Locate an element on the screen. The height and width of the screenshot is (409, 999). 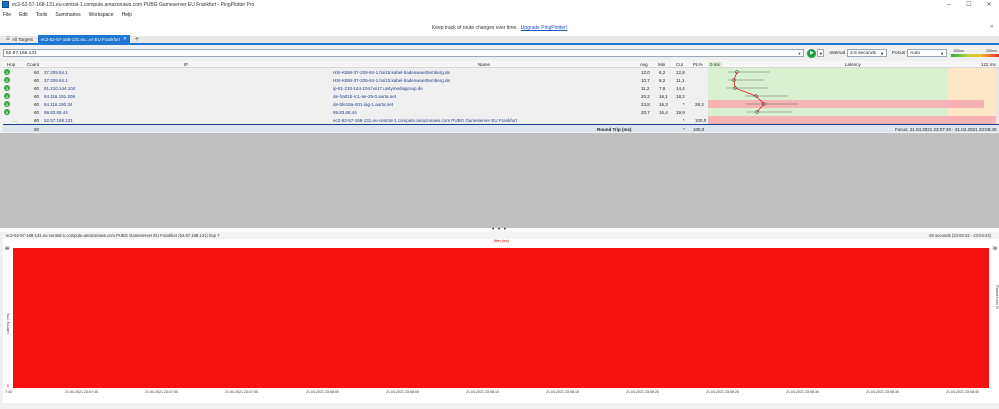
col-name: Name is located at coordinates (484, 64).